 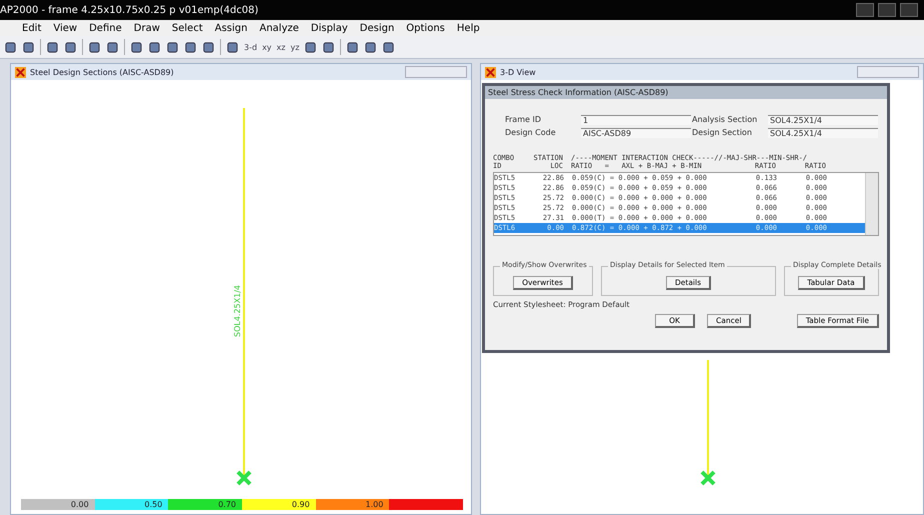 What do you see at coordinates (636, 133) in the screenshot?
I see `input-field: AISC-ASD89` at bounding box center [636, 133].